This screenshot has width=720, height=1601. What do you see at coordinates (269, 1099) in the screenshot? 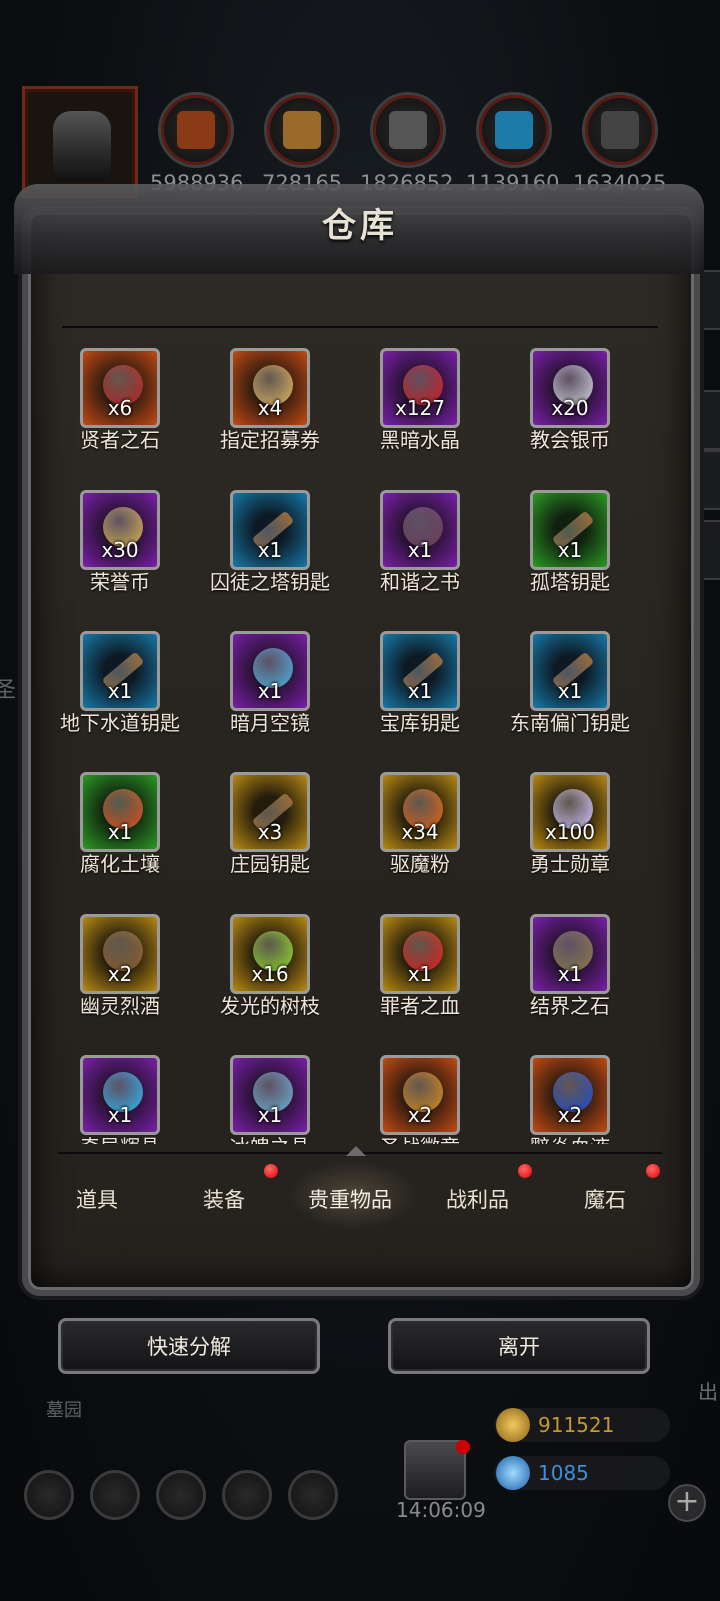
I see `inventory-item: x1 冰魄之晶` at bounding box center [269, 1099].